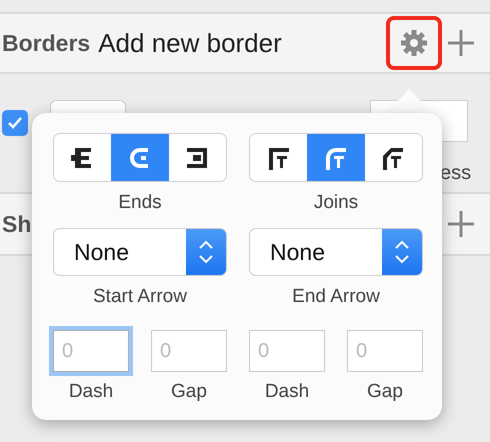 This screenshot has height=442, width=490. I want to click on checkbox, so click(15, 123).